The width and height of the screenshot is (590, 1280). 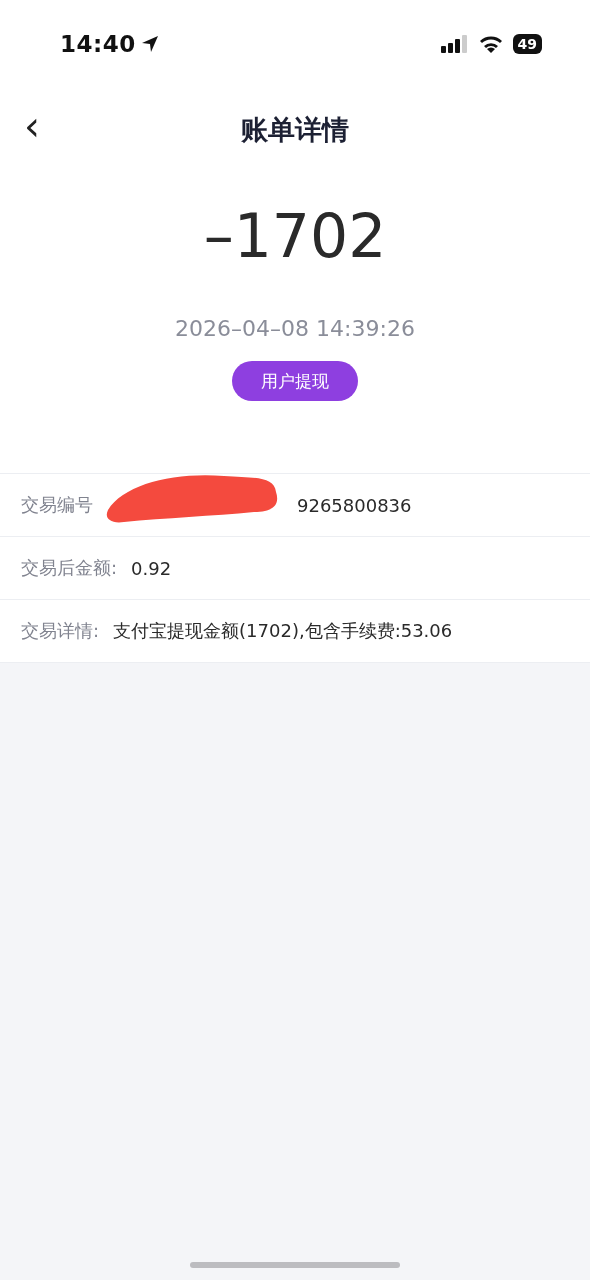 I want to click on field-value: 0.92, so click(x=151, y=568).